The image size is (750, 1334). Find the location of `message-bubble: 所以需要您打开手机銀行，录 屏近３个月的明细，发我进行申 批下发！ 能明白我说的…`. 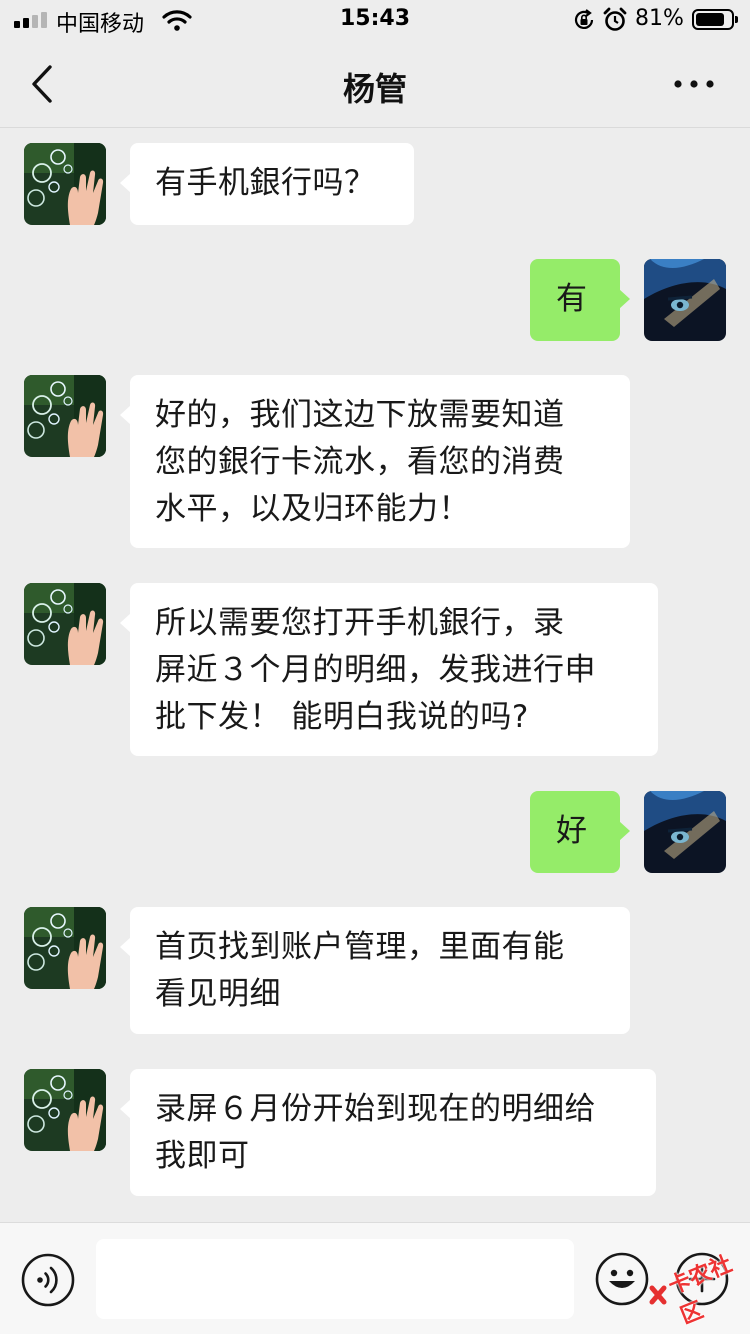

message-bubble: 所以需要您打开手机銀行，录 屏近３个月的明细，发我进行申 批下发！ 能明白我说的… is located at coordinates (389, 669).